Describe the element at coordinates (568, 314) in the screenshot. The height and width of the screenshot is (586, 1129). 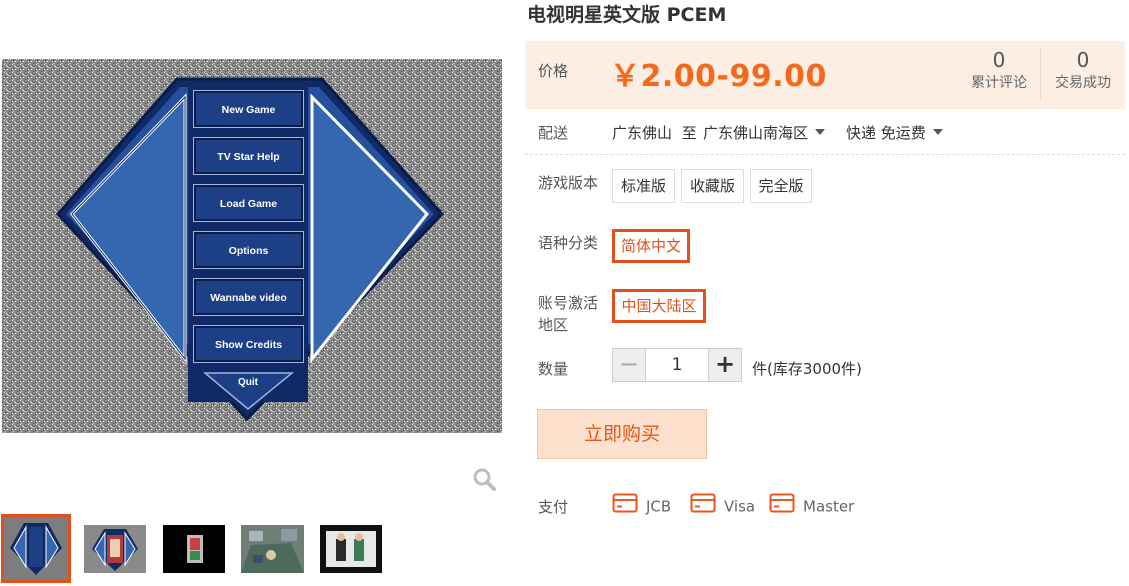
I see `region-label: 账号激活 地区` at that location.